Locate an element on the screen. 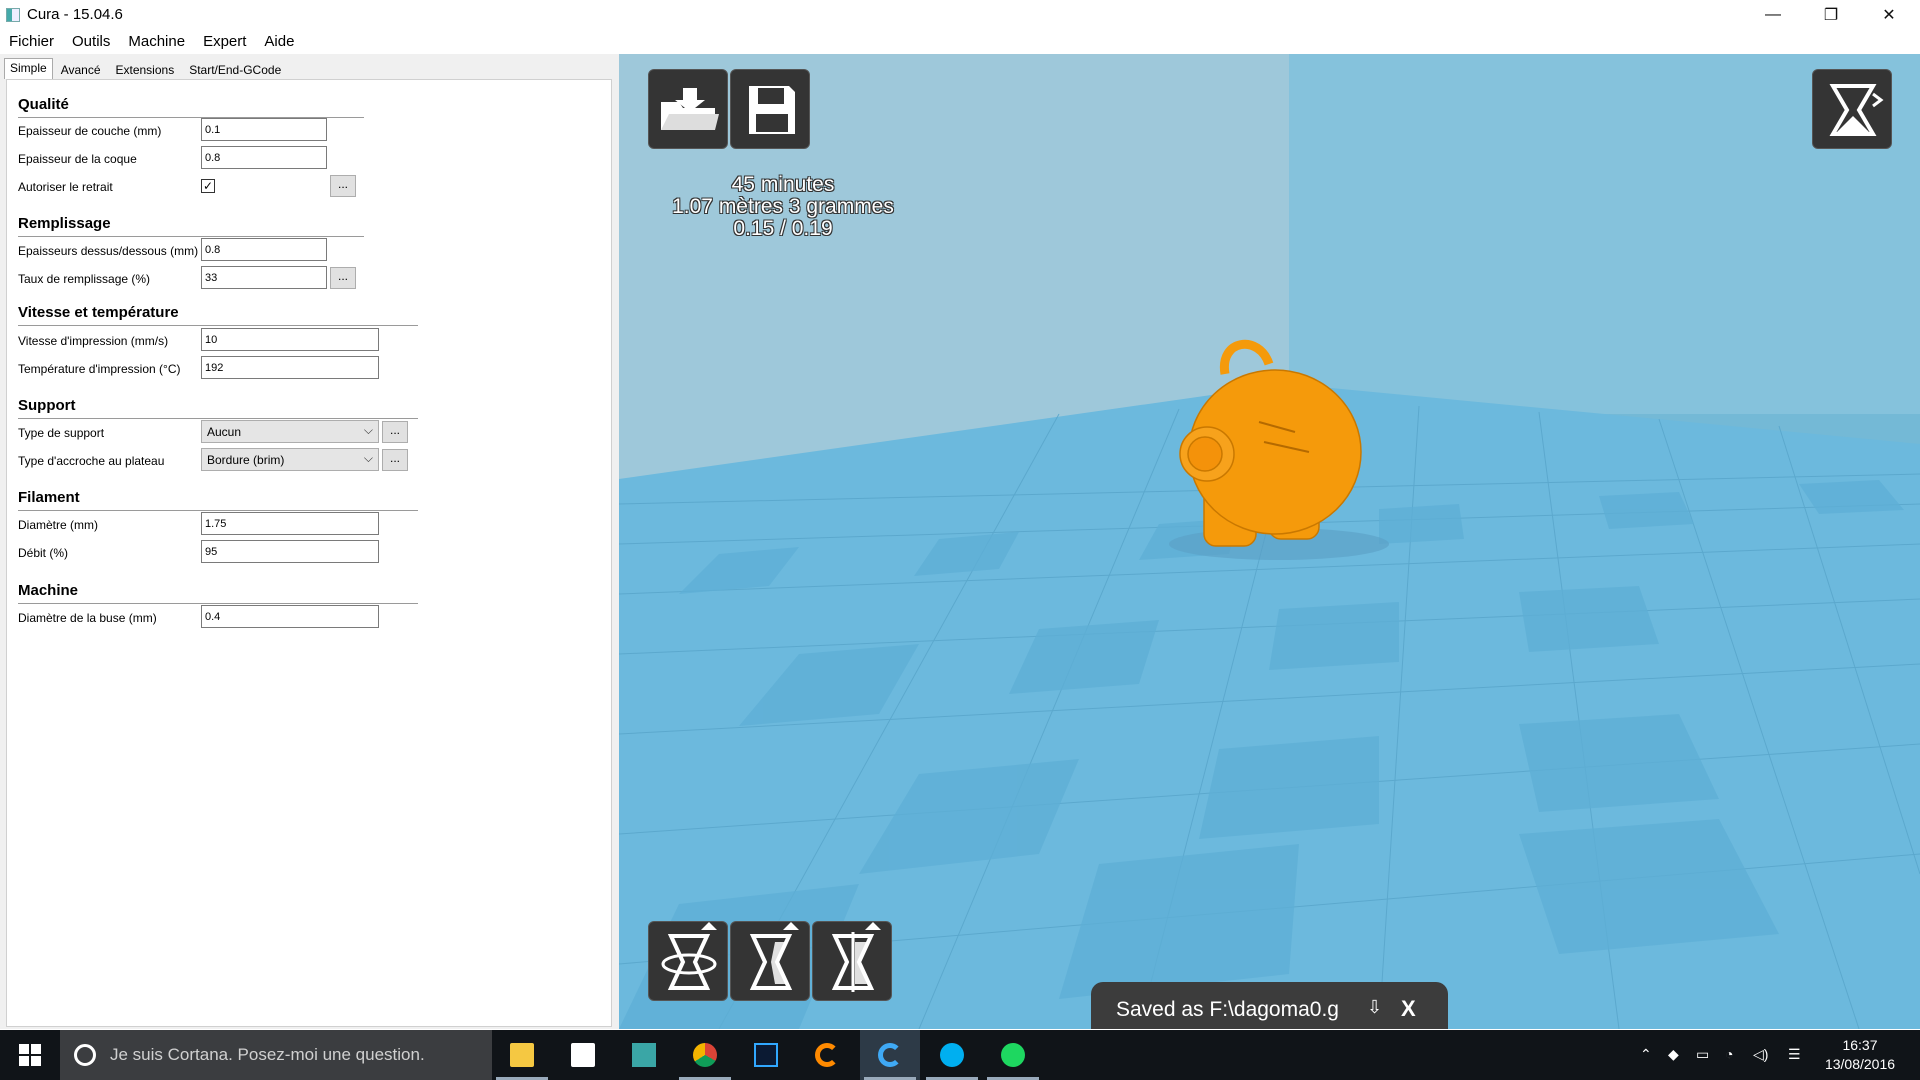  volume-icon: ◁) is located at coordinates (1760, 1054).